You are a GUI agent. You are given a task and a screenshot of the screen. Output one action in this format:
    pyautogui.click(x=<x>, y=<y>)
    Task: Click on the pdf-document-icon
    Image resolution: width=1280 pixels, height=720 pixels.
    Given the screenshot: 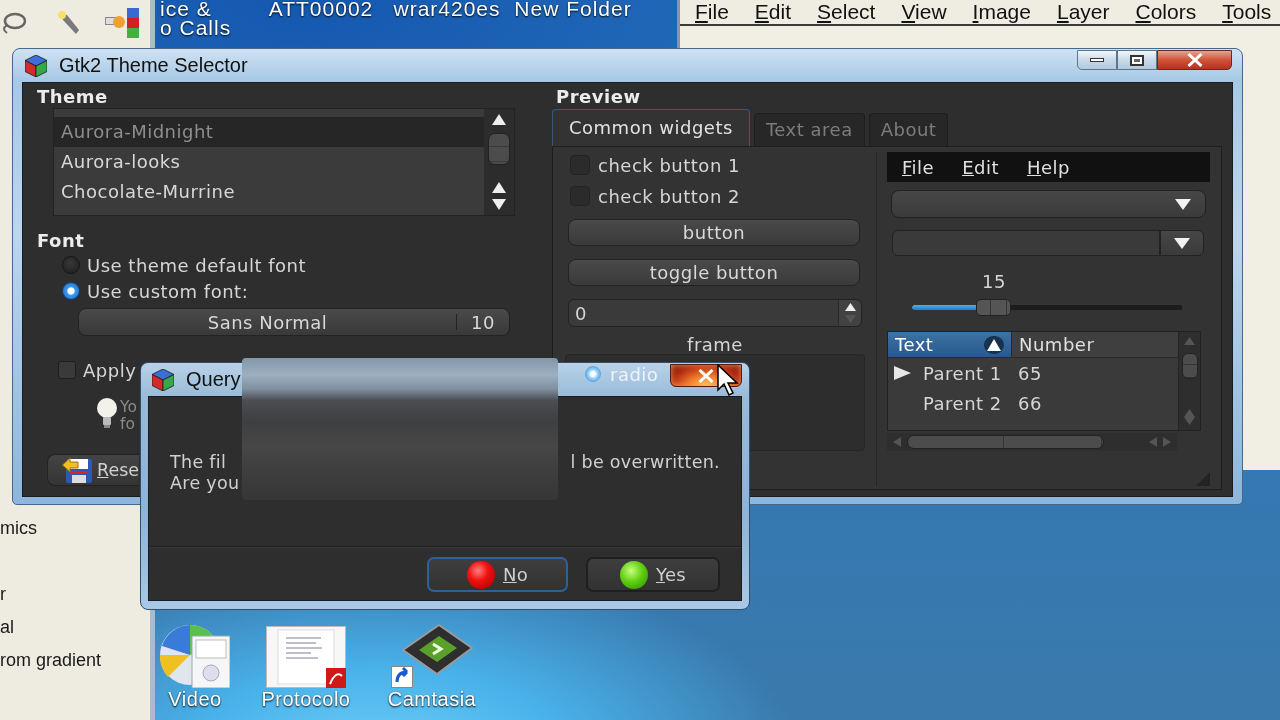 What is the action you would take?
    pyautogui.click(x=306, y=657)
    